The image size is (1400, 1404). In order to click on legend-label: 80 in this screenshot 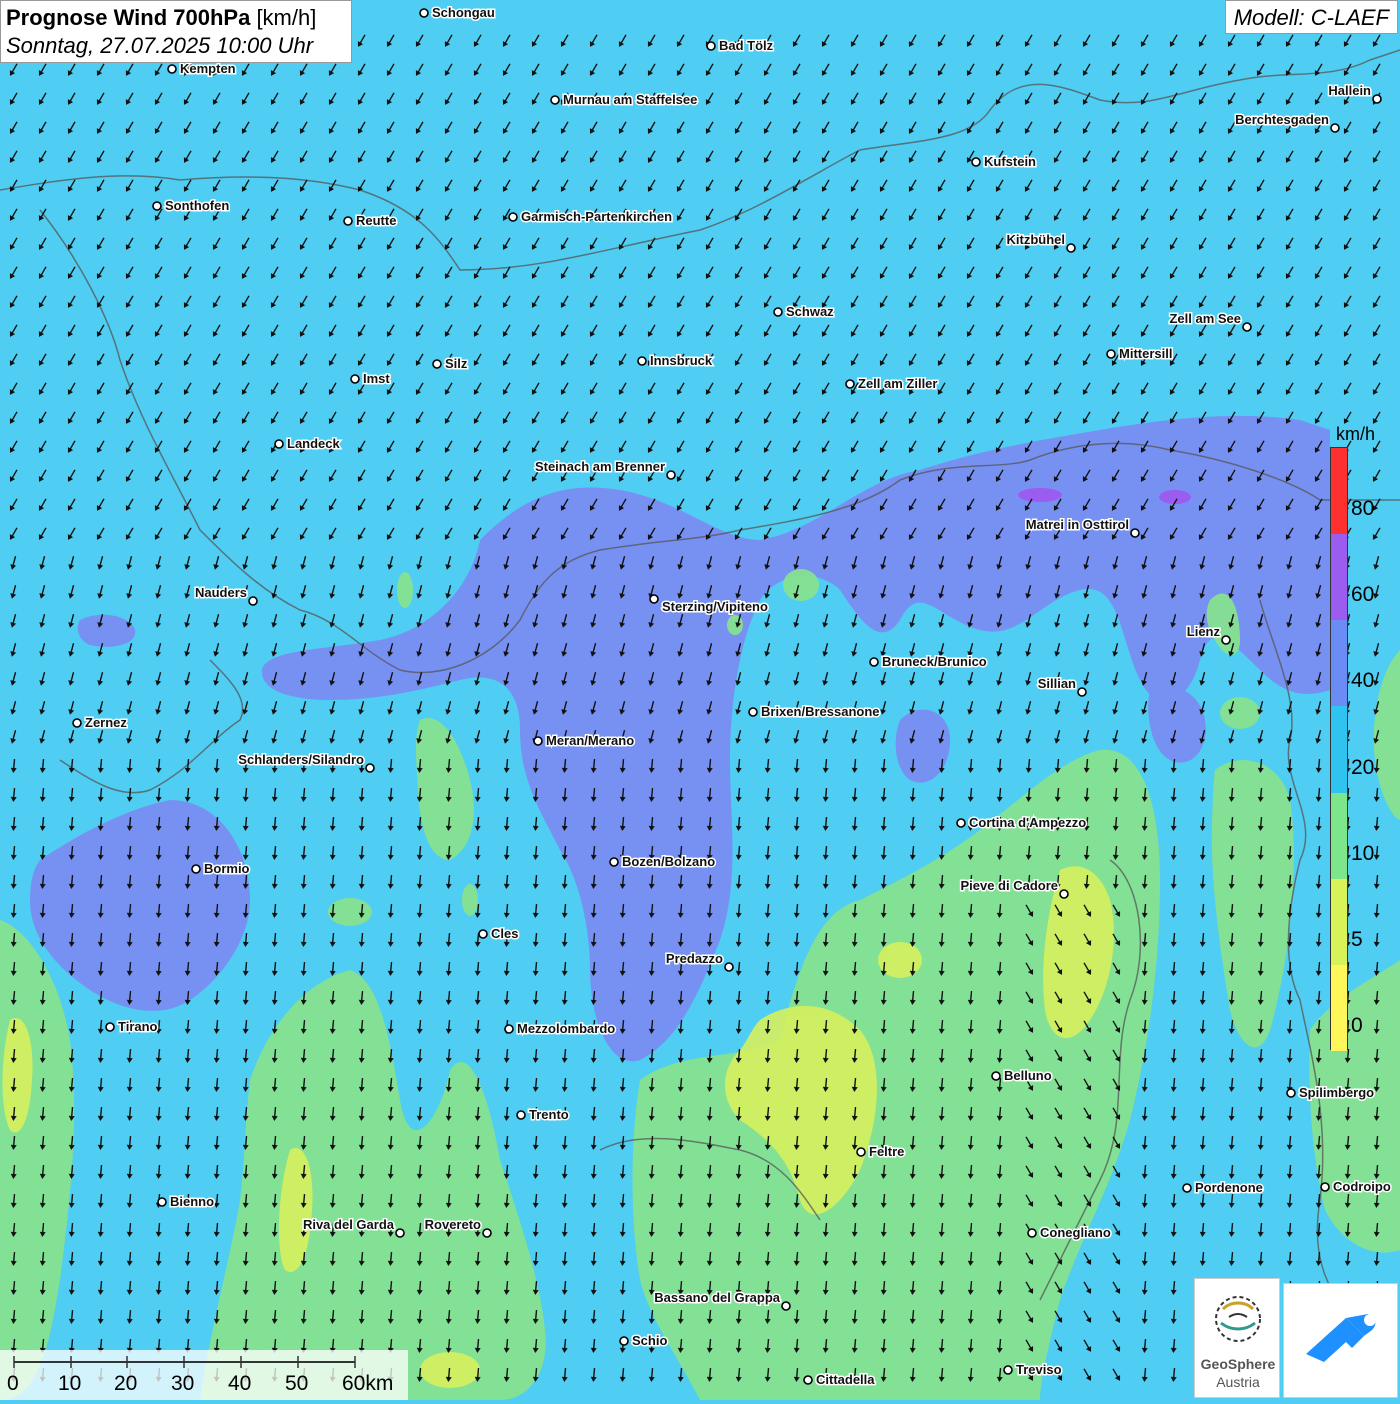, I will do `click(1363, 509)`.